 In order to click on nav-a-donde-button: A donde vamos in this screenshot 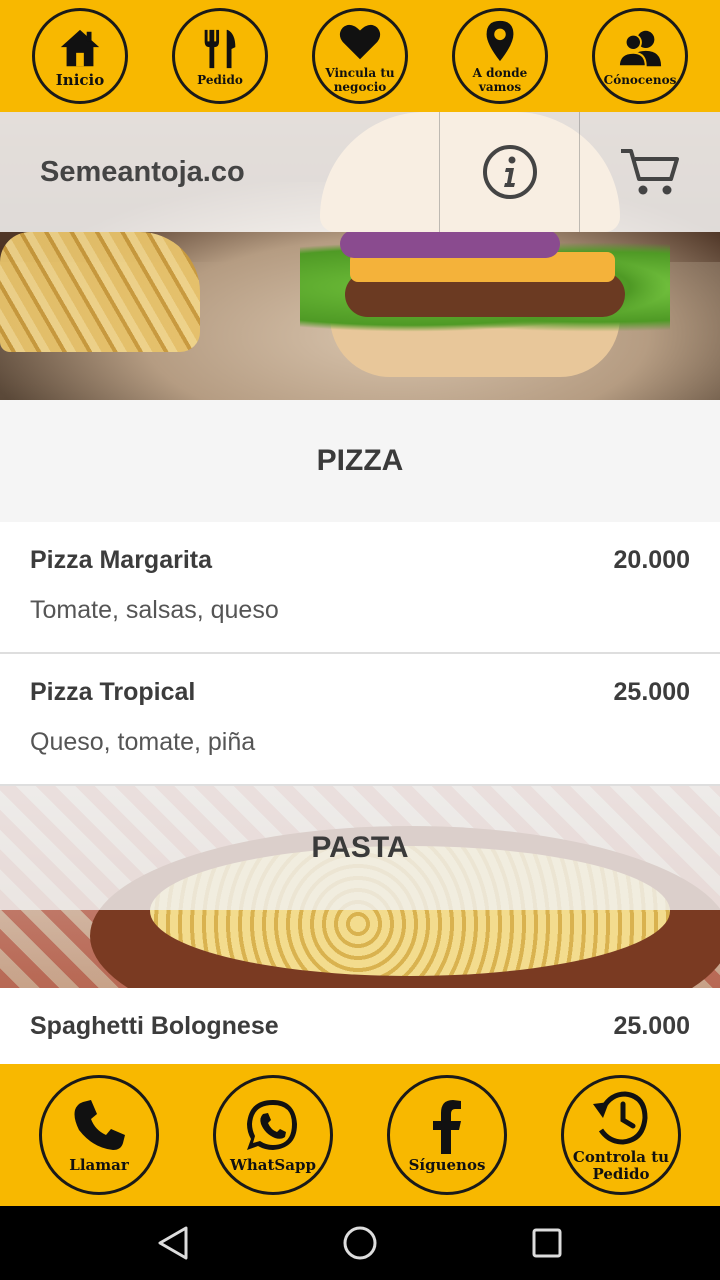, I will do `click(500, 56)`.